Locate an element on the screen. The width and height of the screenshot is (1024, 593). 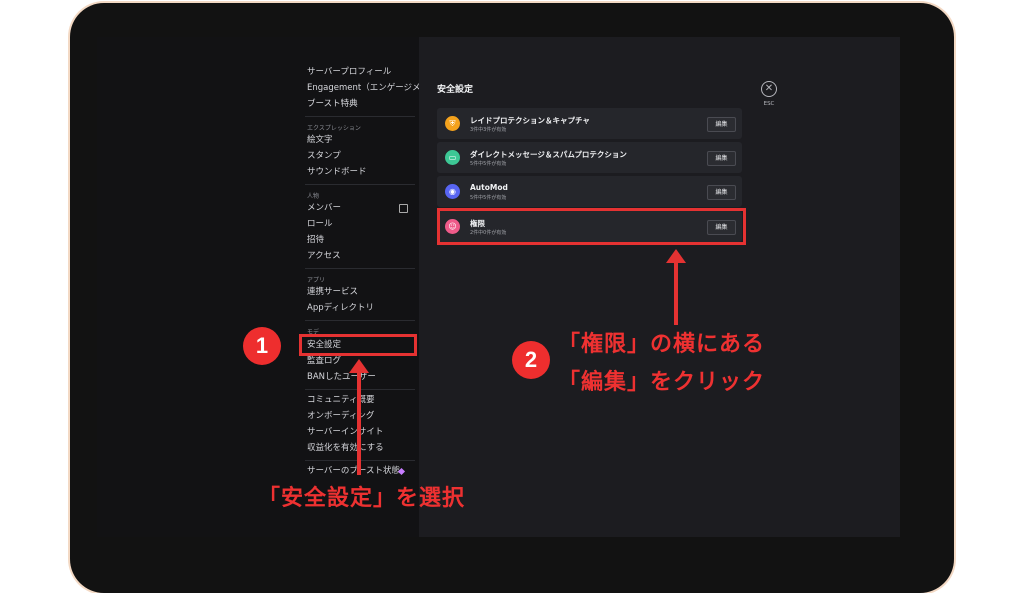
automod-icon: ◉ is located at coordinates (452, 191).